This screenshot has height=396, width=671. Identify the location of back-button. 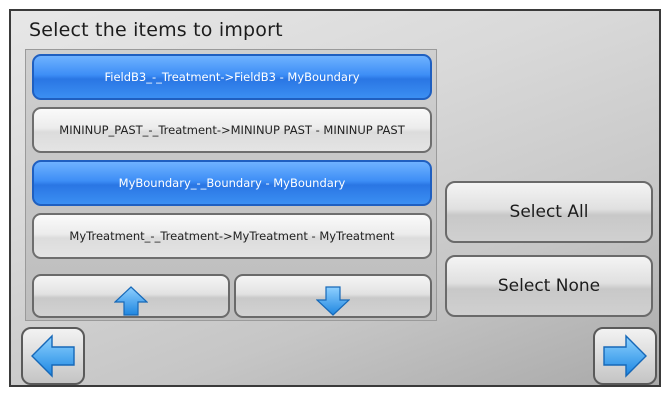
(53, 356).